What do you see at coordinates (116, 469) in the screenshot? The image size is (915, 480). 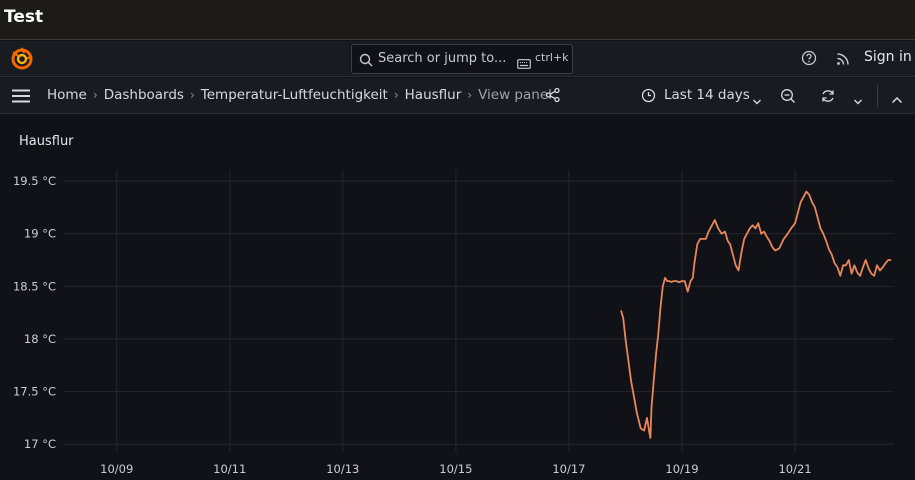 I see `x-tick-label: 10/09` at bounding box center [116, 469].